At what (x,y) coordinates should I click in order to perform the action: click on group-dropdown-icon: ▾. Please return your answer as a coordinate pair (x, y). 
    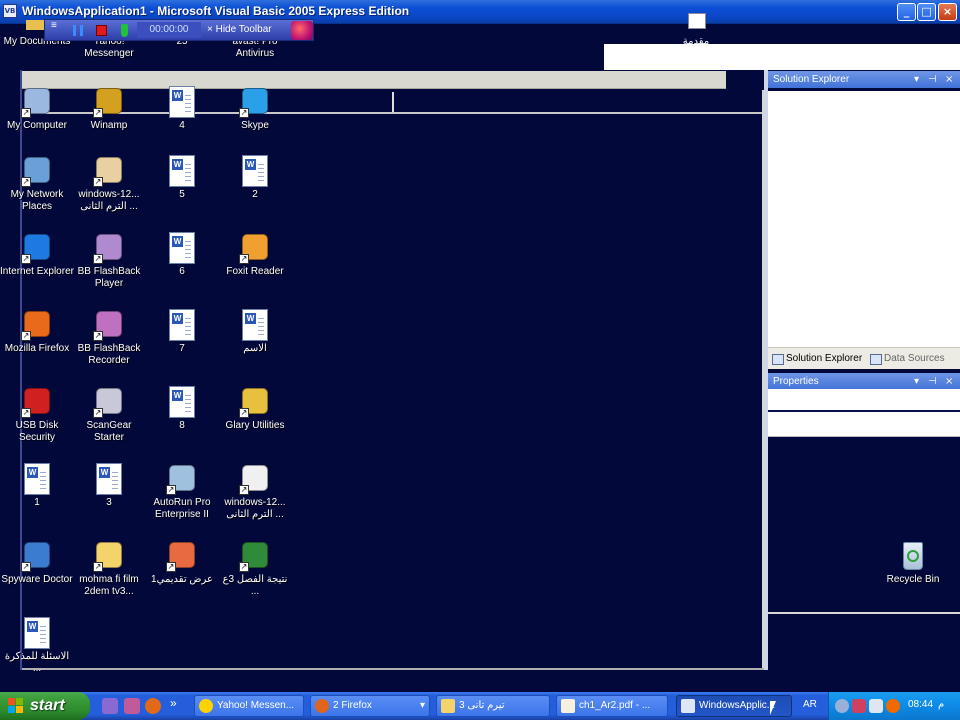
    Looking at the image, I should click on (422, 705).